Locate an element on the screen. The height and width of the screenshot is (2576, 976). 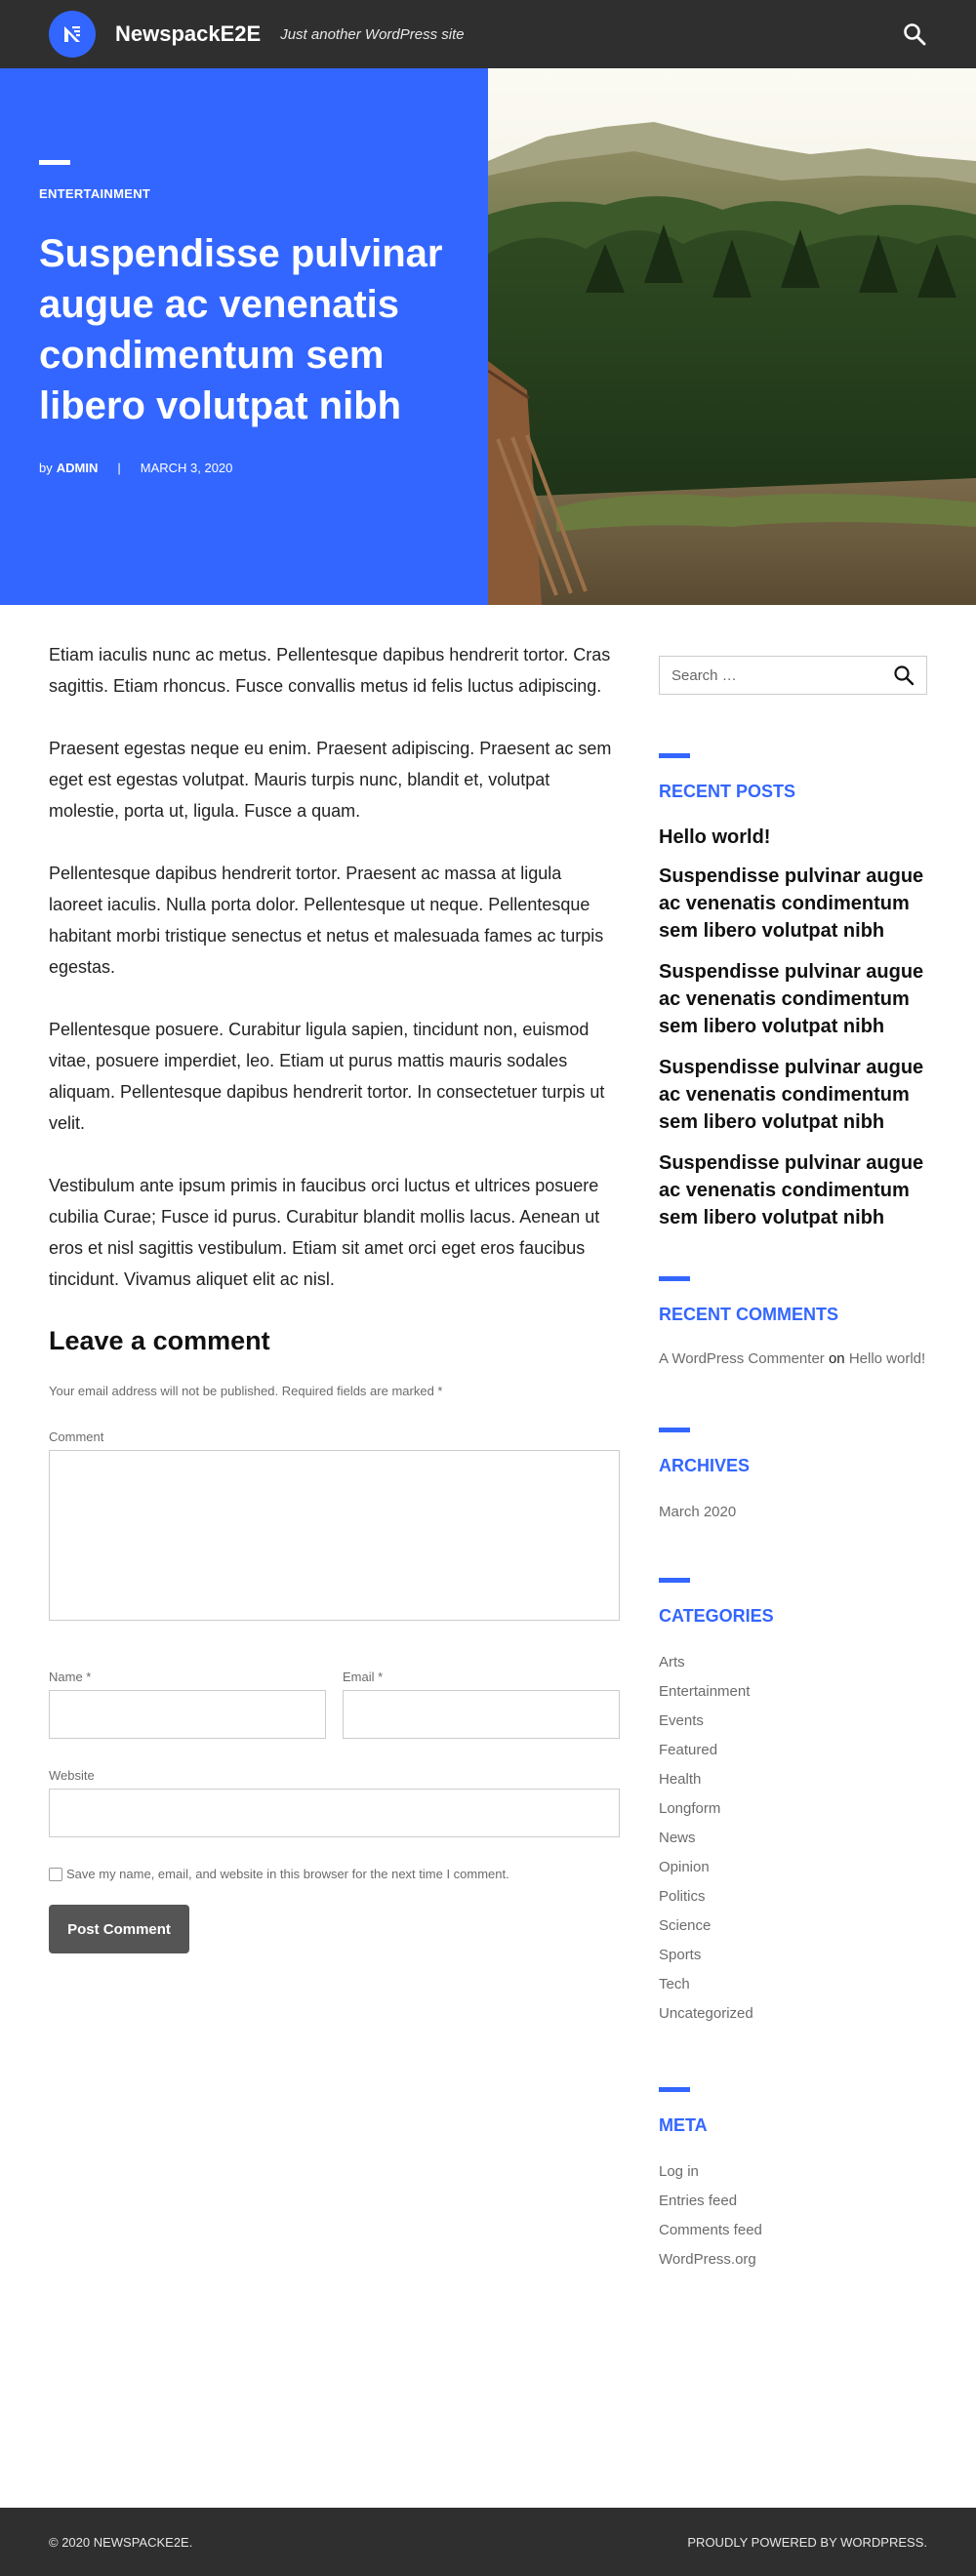
archive-link: March 2020 is located at coordinates (793, 1512).